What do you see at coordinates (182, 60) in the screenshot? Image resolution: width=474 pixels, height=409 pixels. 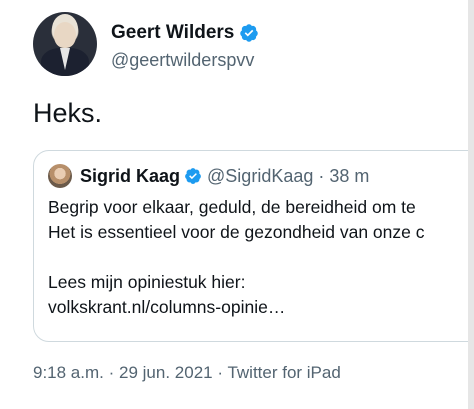 I see `author-handle: @geertwilderspvv` at bounding box center [182, 60].